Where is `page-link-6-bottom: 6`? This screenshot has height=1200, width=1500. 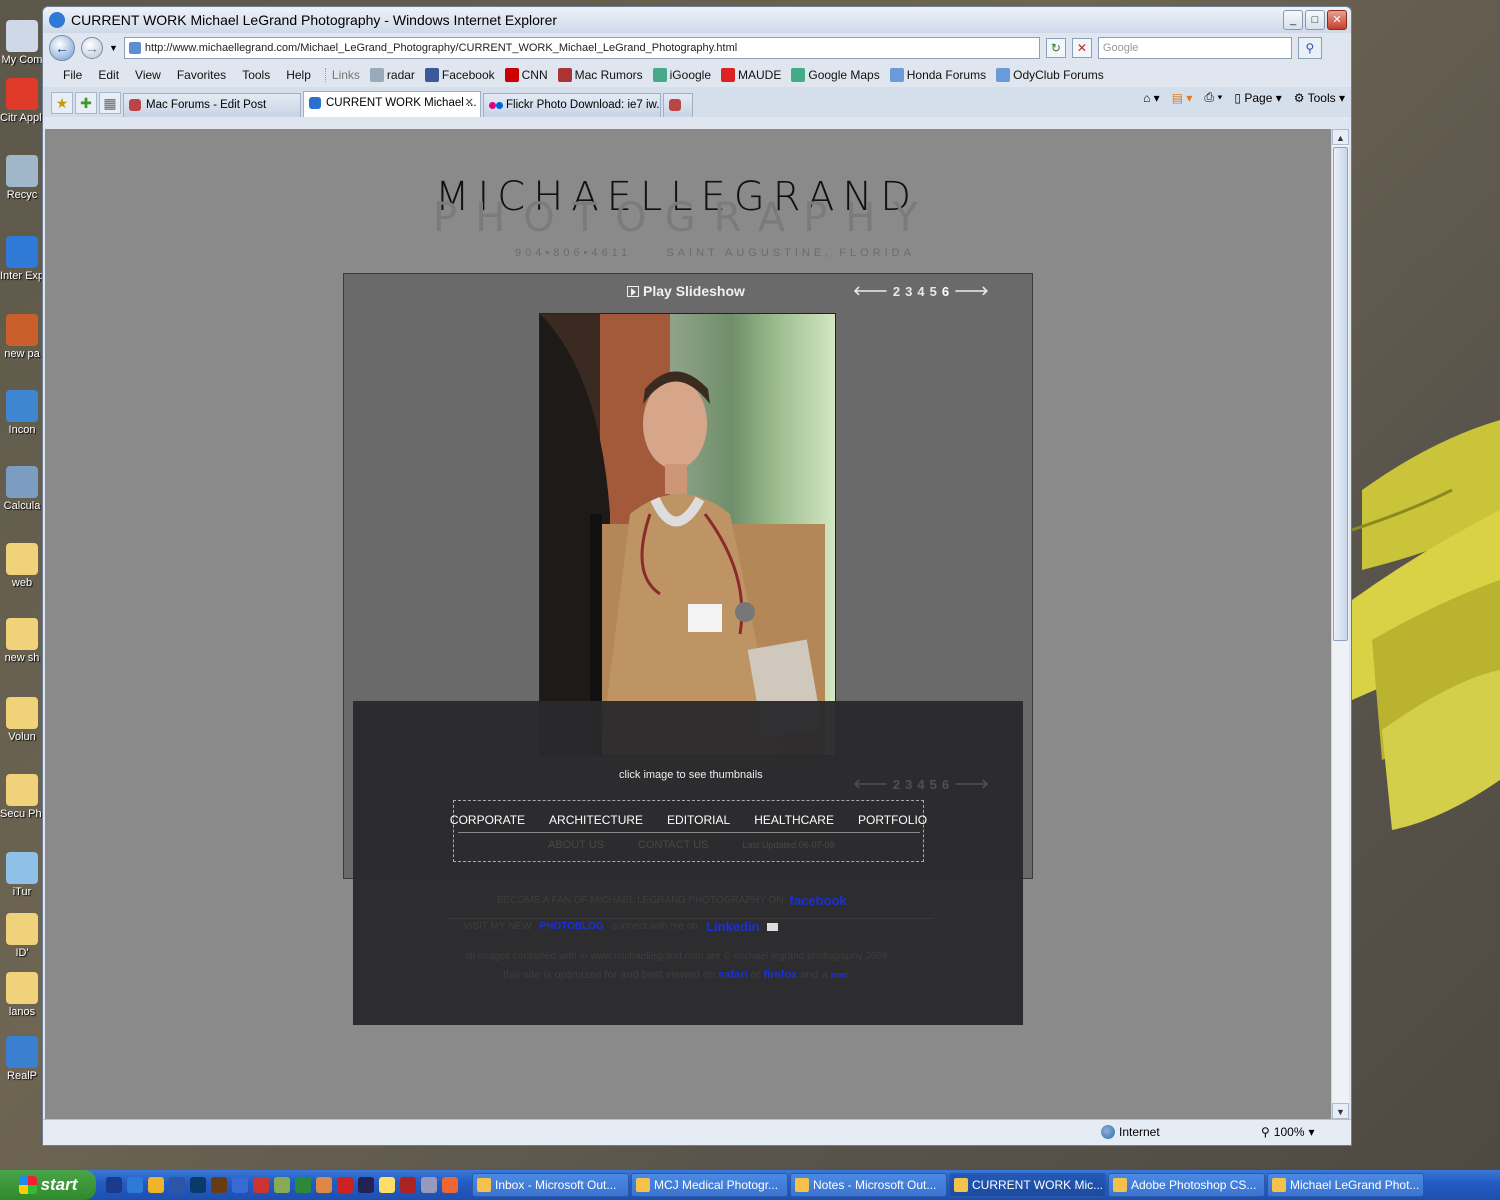
page-link-6-bottom: 6 is located at coordinates (945, 784).